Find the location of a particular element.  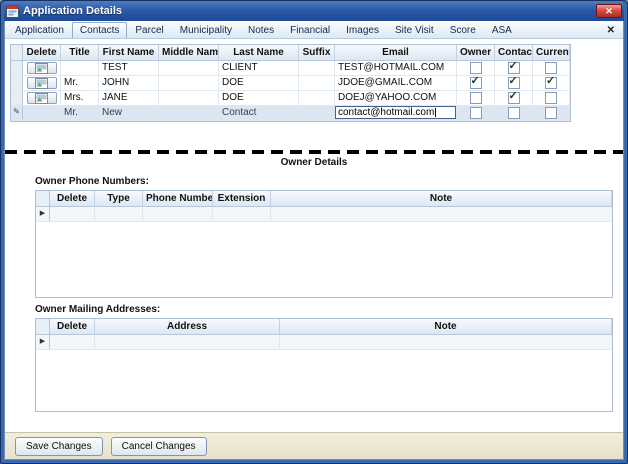

column-header-phone-number: Phone Number is located at coordinates (178, 198).